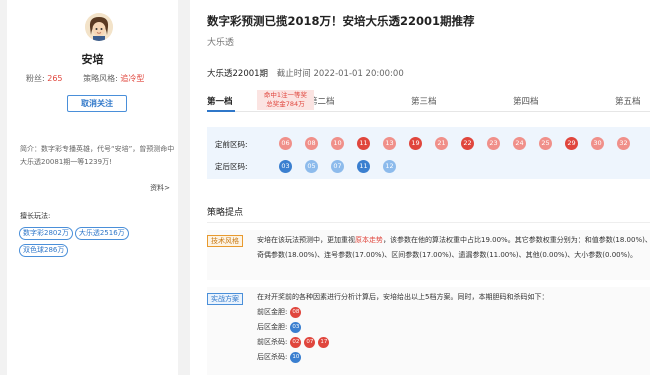 This screenshot has width=650, height=375. I want to click on skill-tag: 大乐透2516万, so click(101, 233).